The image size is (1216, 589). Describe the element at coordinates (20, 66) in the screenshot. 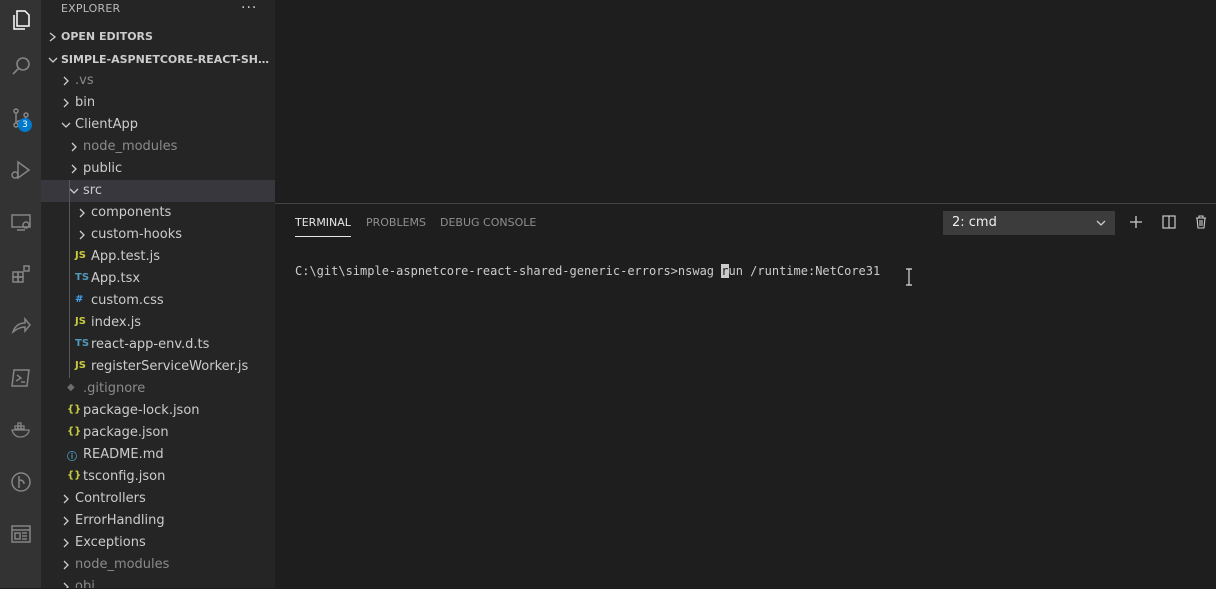

I see `search-icon` at that location.